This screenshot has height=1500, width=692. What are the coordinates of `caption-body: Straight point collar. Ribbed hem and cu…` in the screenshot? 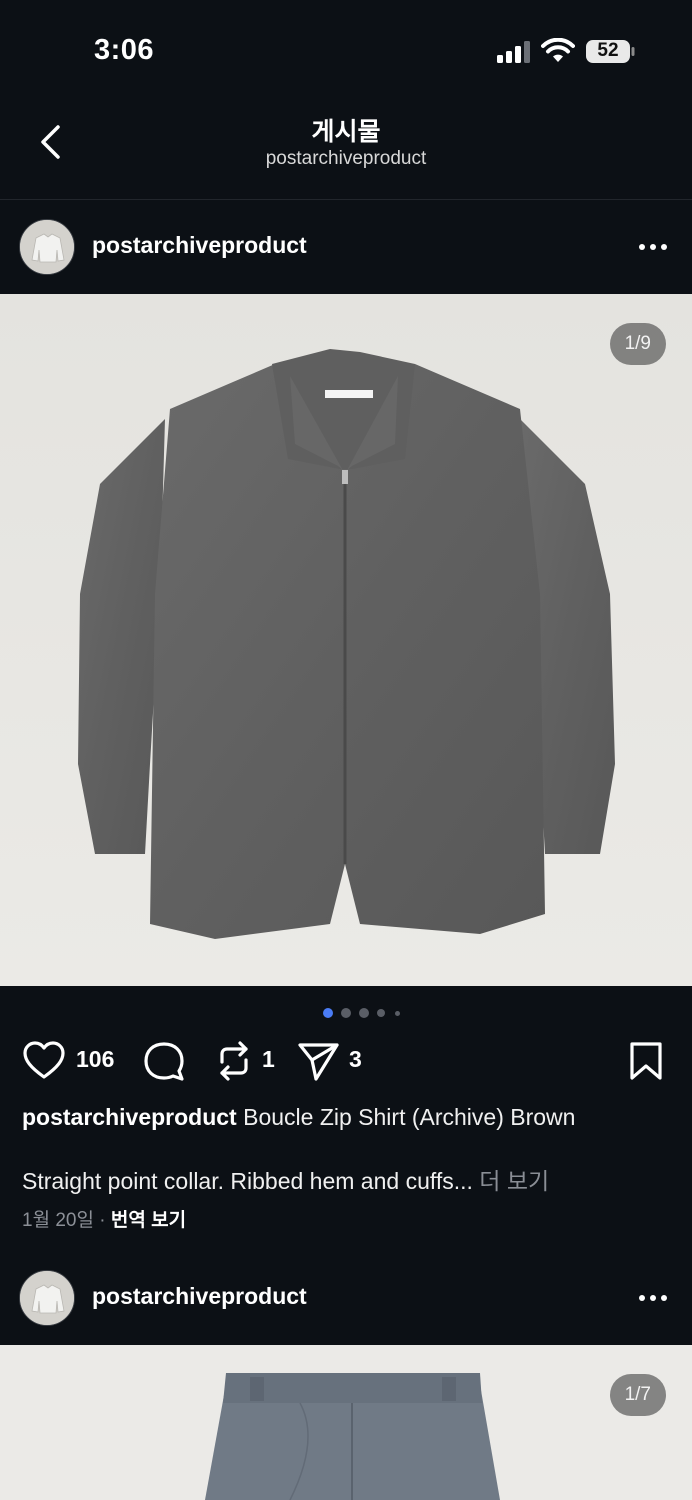 It's located at (352, 1181).